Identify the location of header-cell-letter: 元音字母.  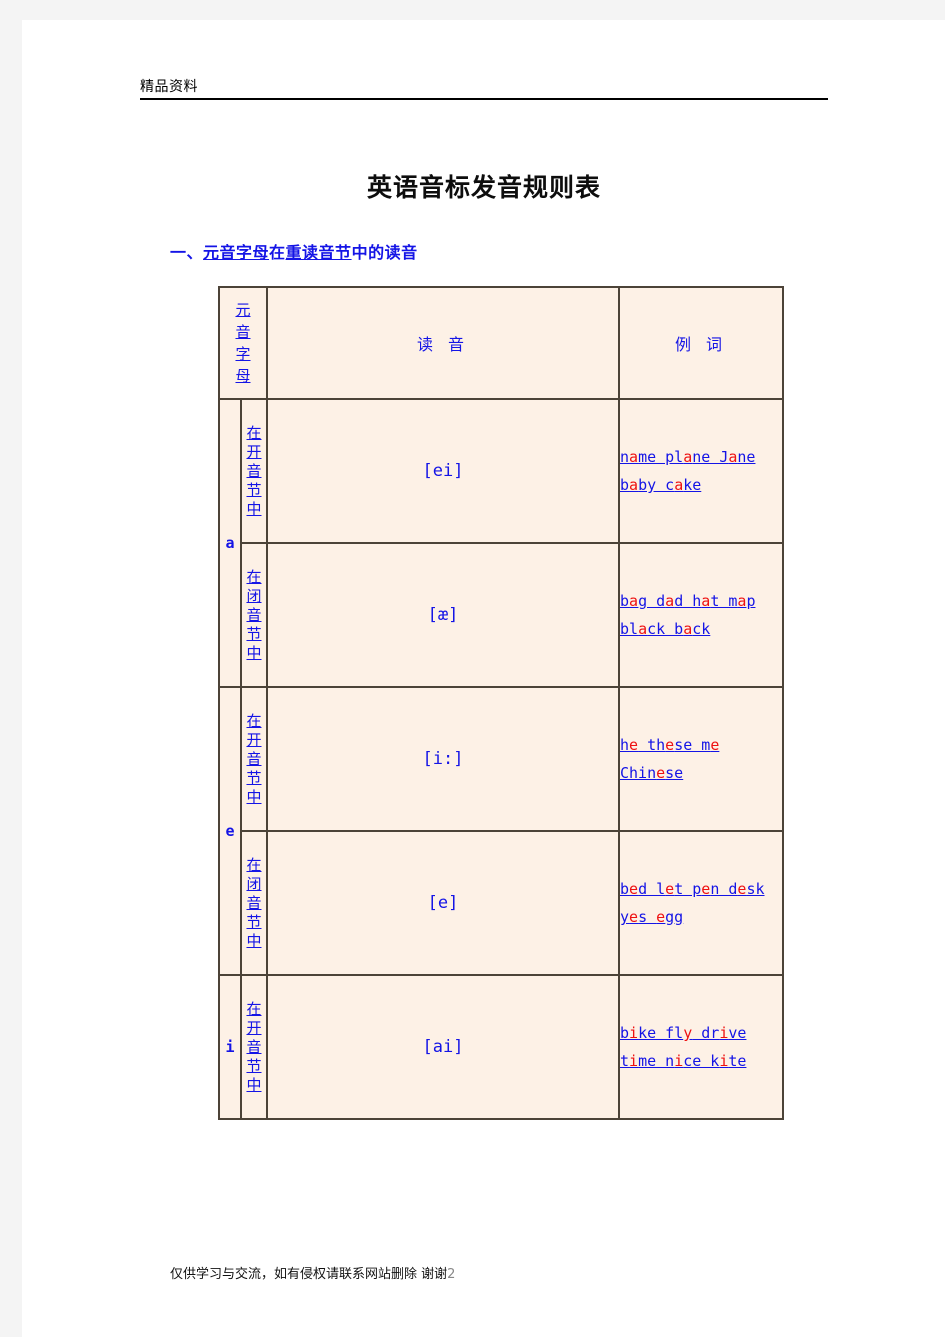
(243, 343).